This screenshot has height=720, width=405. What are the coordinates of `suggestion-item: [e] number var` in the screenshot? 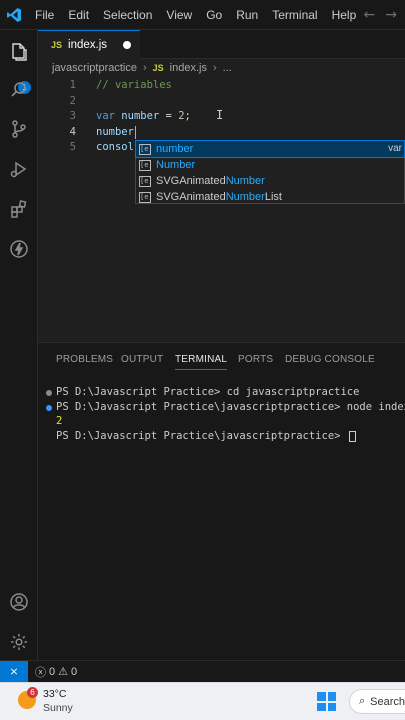 It's located at (270, 149).